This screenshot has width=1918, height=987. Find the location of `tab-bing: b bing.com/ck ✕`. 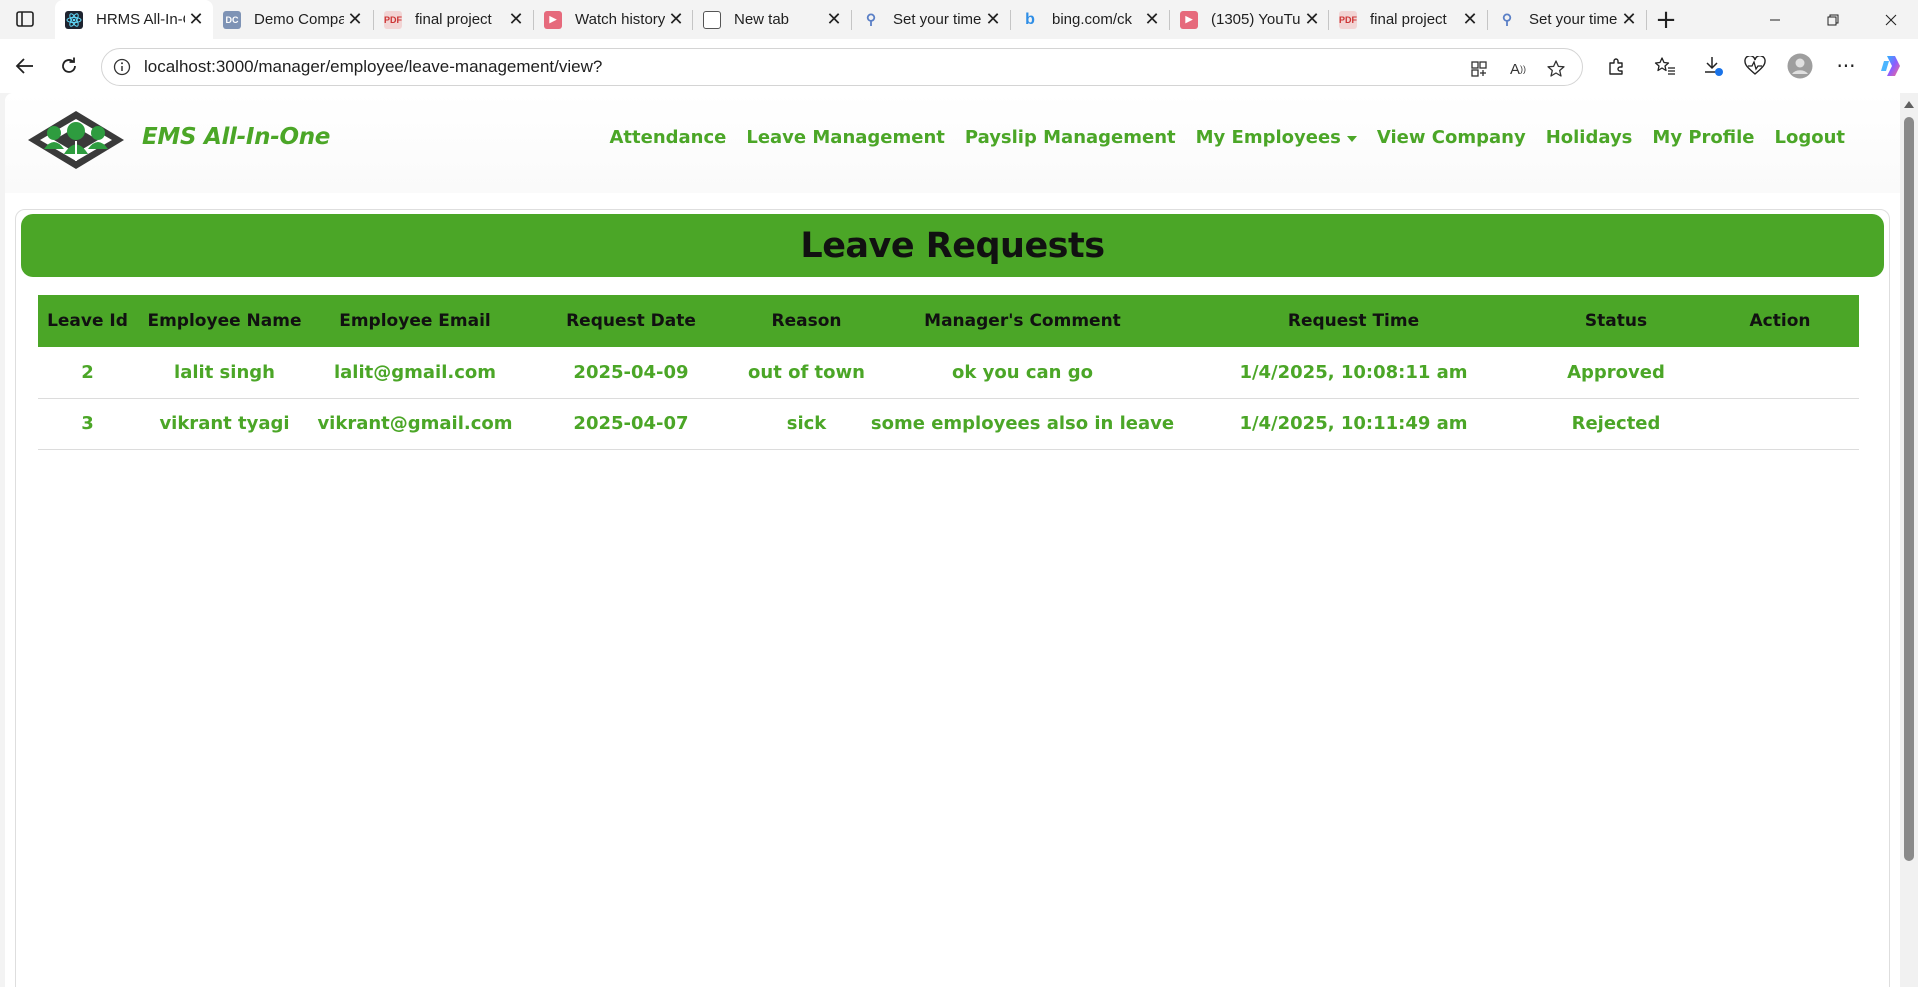

tab-bing: b bing.com/ck ✕ is located at coordinates (1090, 19).